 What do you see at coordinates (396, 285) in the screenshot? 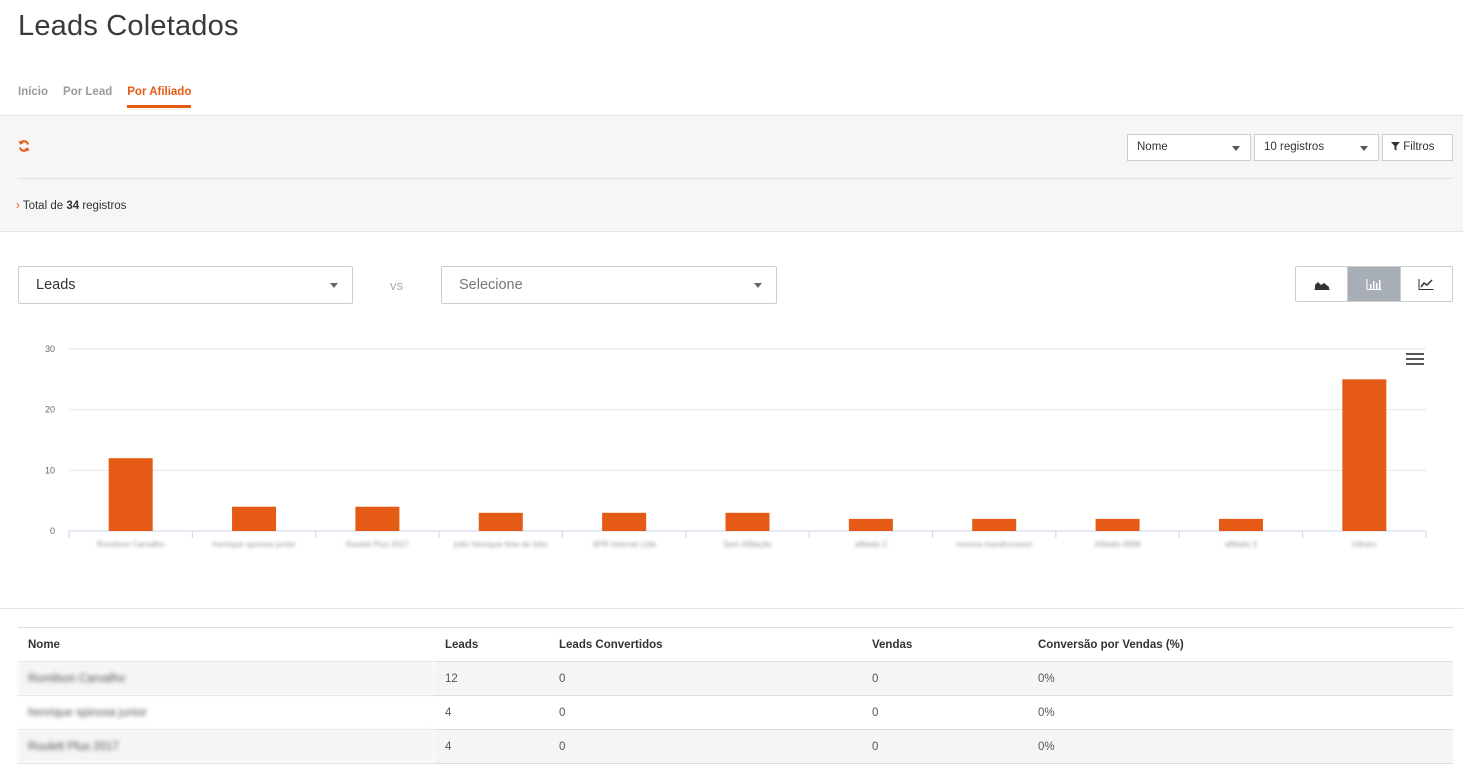
I see `vs-label: vs` at bounding box center [396, 285].